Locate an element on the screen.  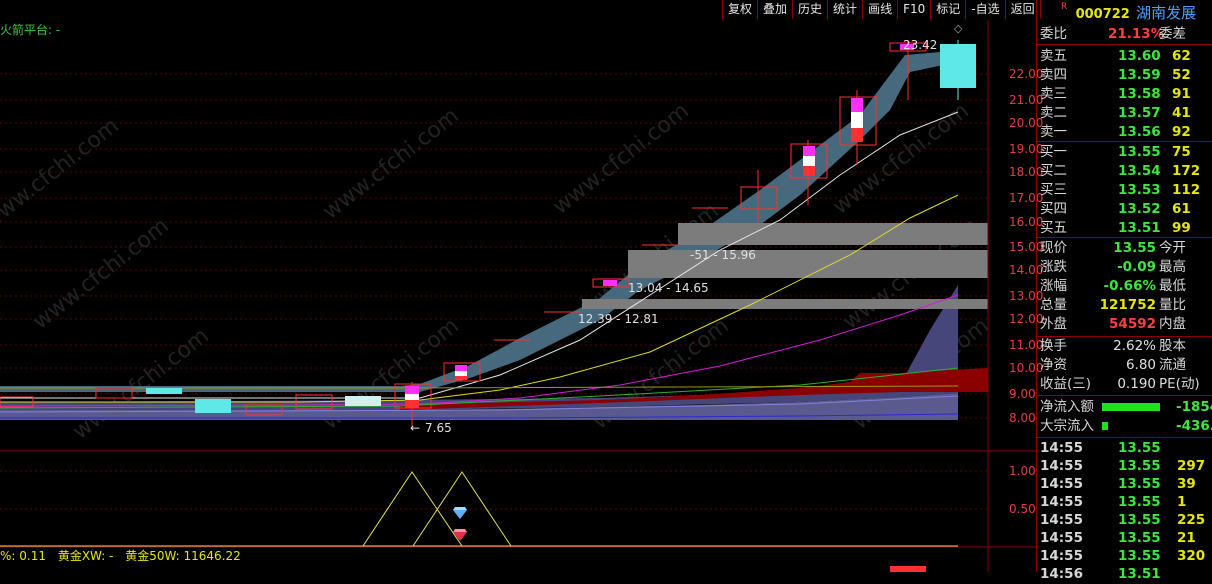
stock-header: R 000722 湖南发展 is located at coordinates (1129, 12).